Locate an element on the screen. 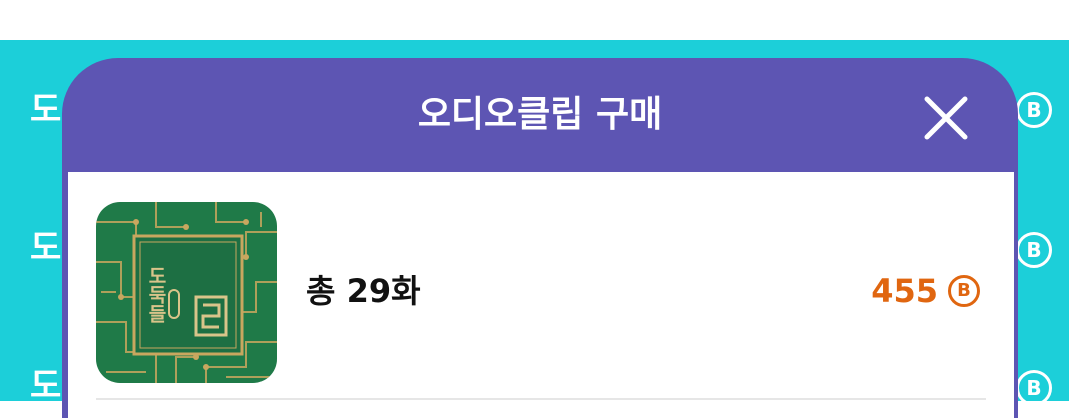 The height and width of the screenshot is (418, 1069). close-icon is located at coordinates (946, 118).